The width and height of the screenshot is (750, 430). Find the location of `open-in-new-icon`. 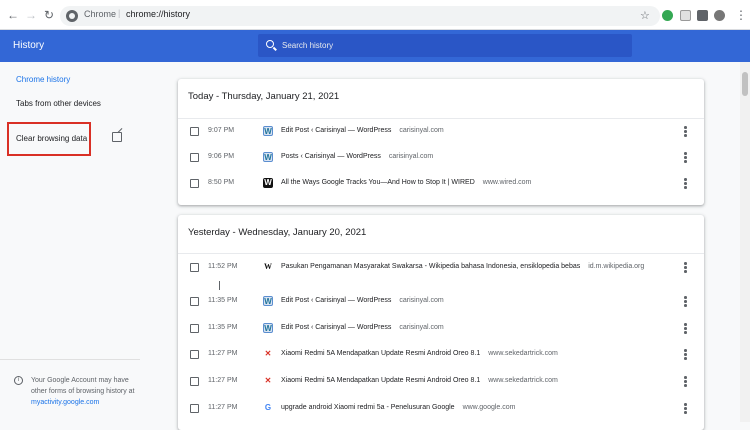

open-in-new-icon is located at coordinates (117, 137).